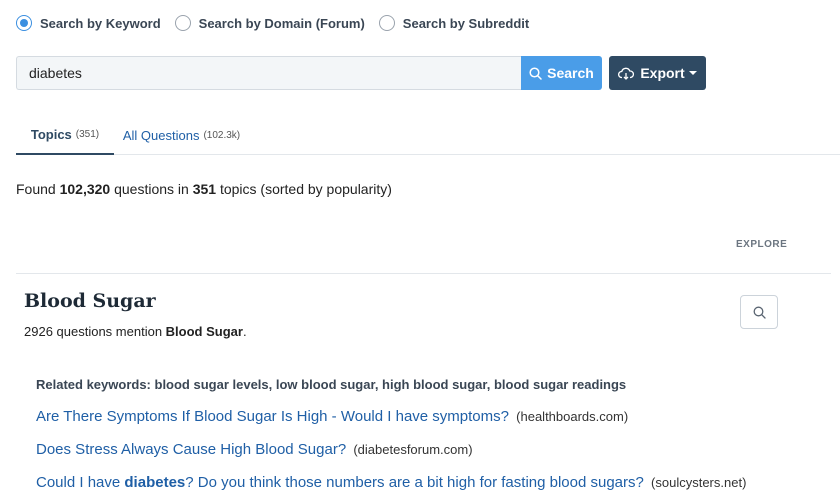 Image resolution: width=840 pixels, height=500 pixels. What do you see at coordinates (90, 301) in the screenshot?
I see `topic-title: Blood Sugar` at bounding box center [90, 301].